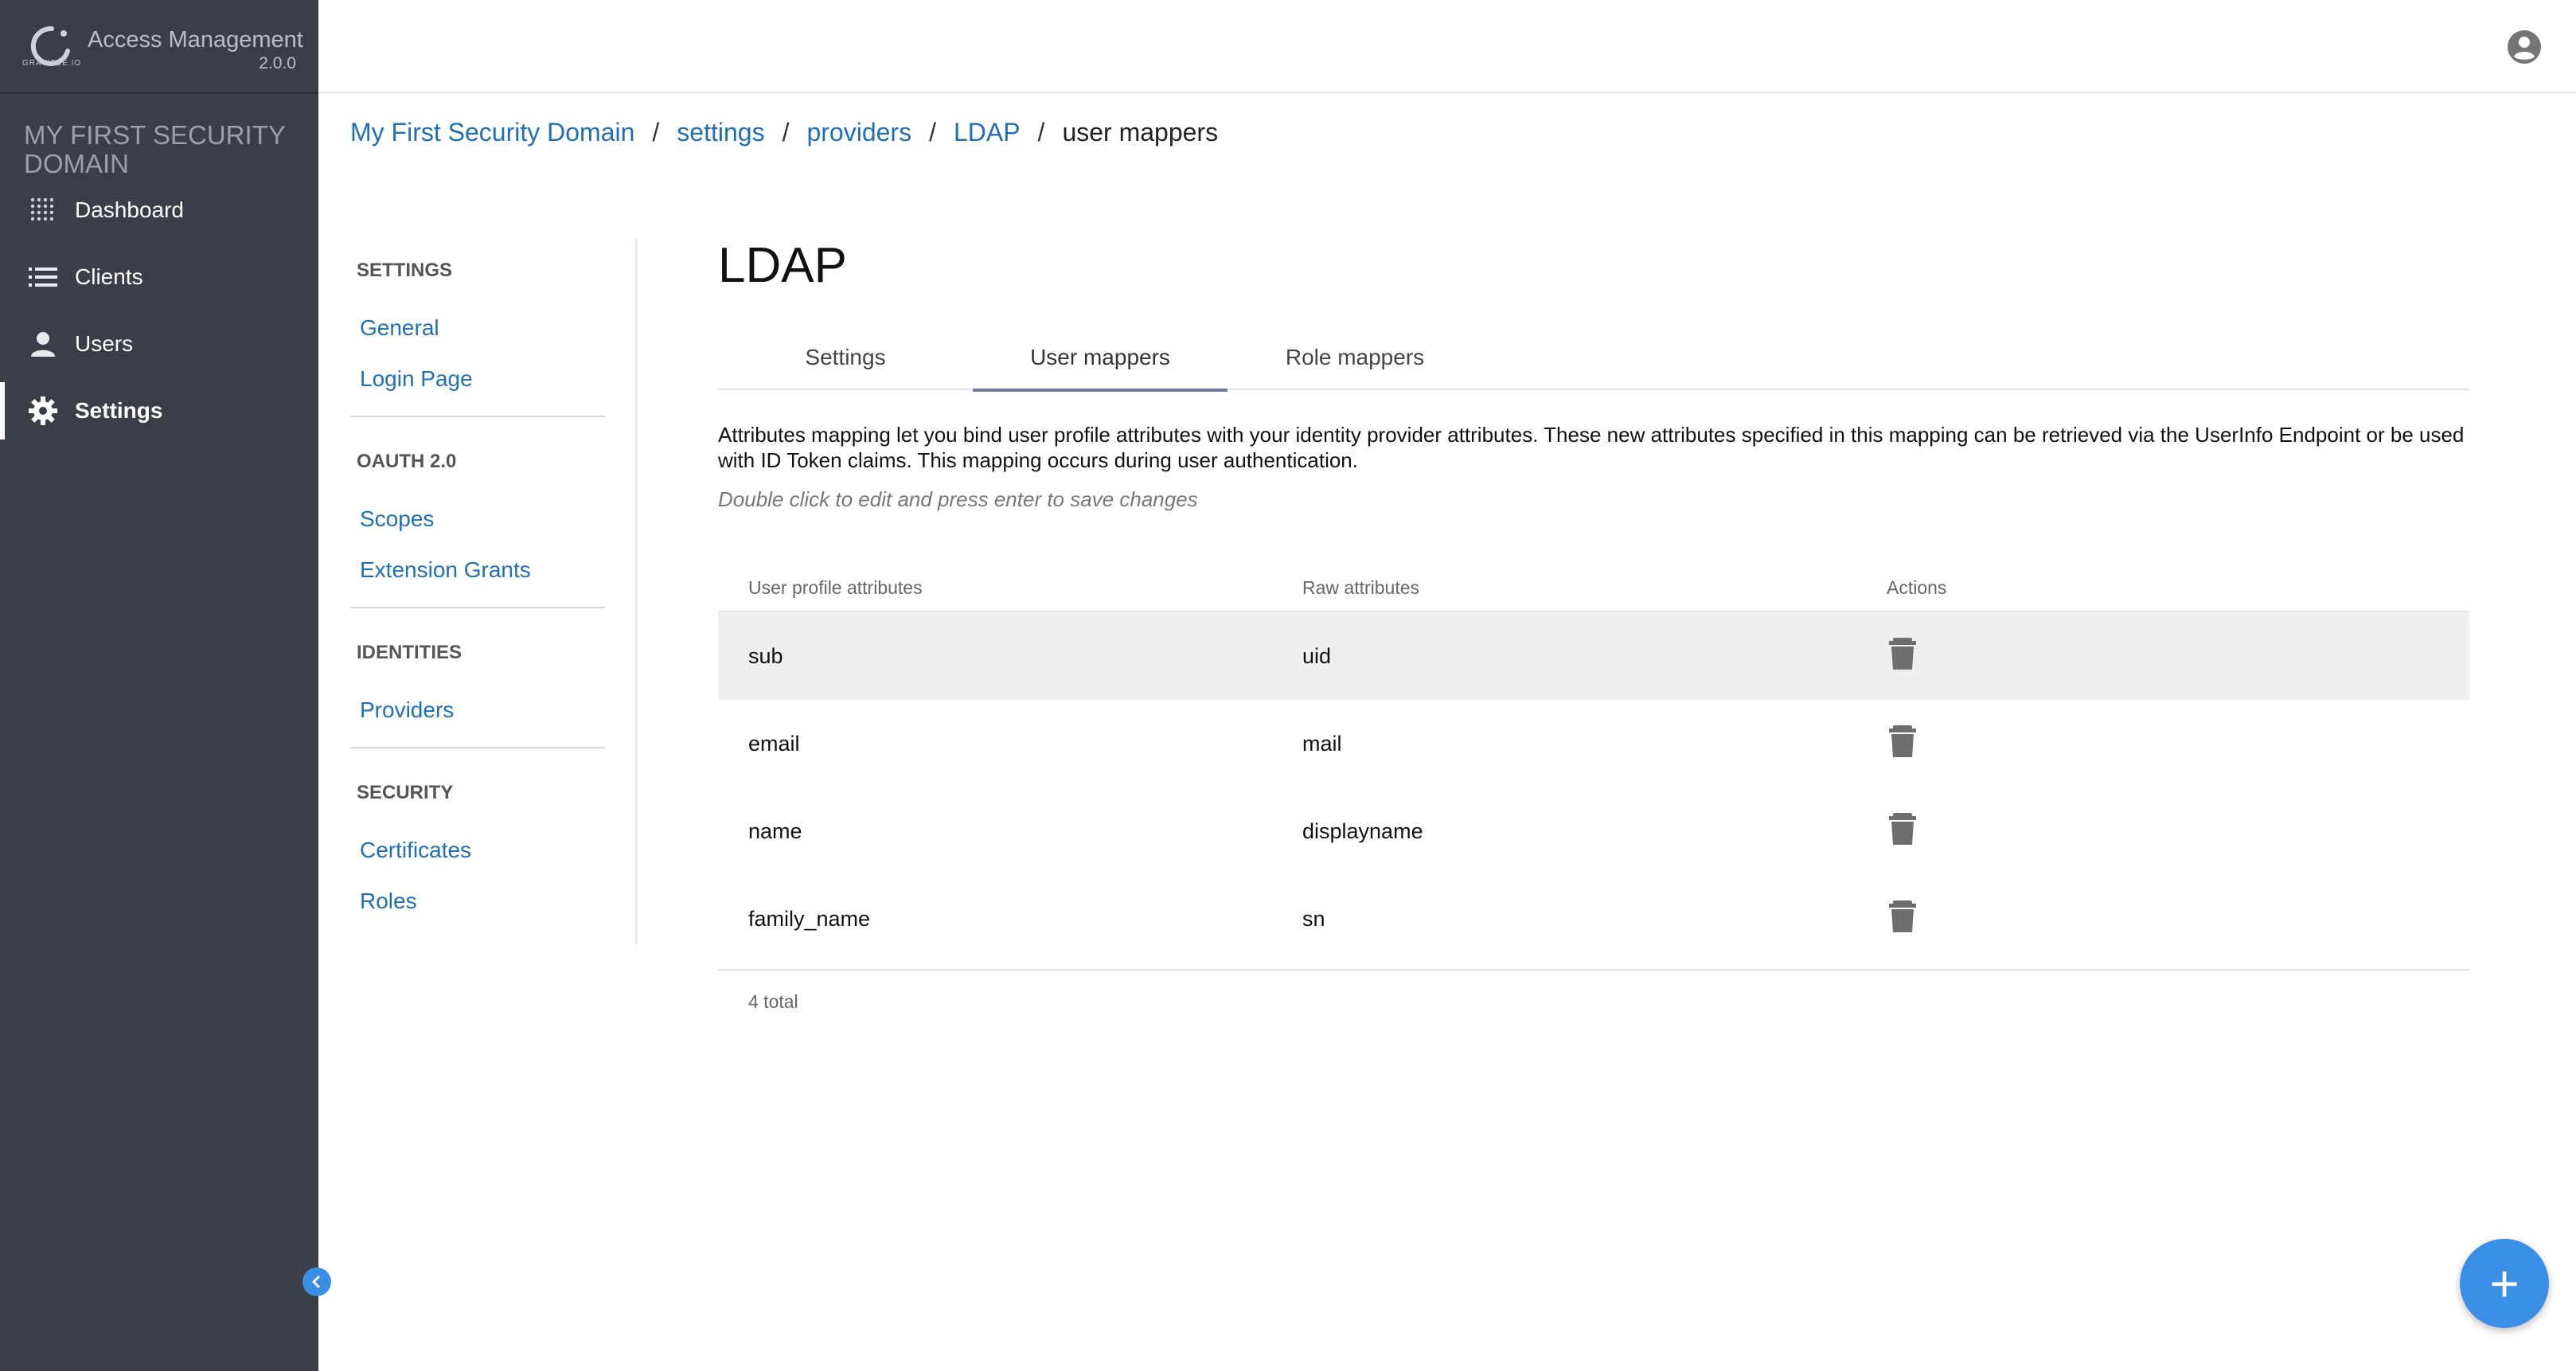 This screenshot has height=1371, width=2576. Describe the element at coordinates (496, 378) in the screenshot. I see `submenu-link-login-page: Login Page` at that location.